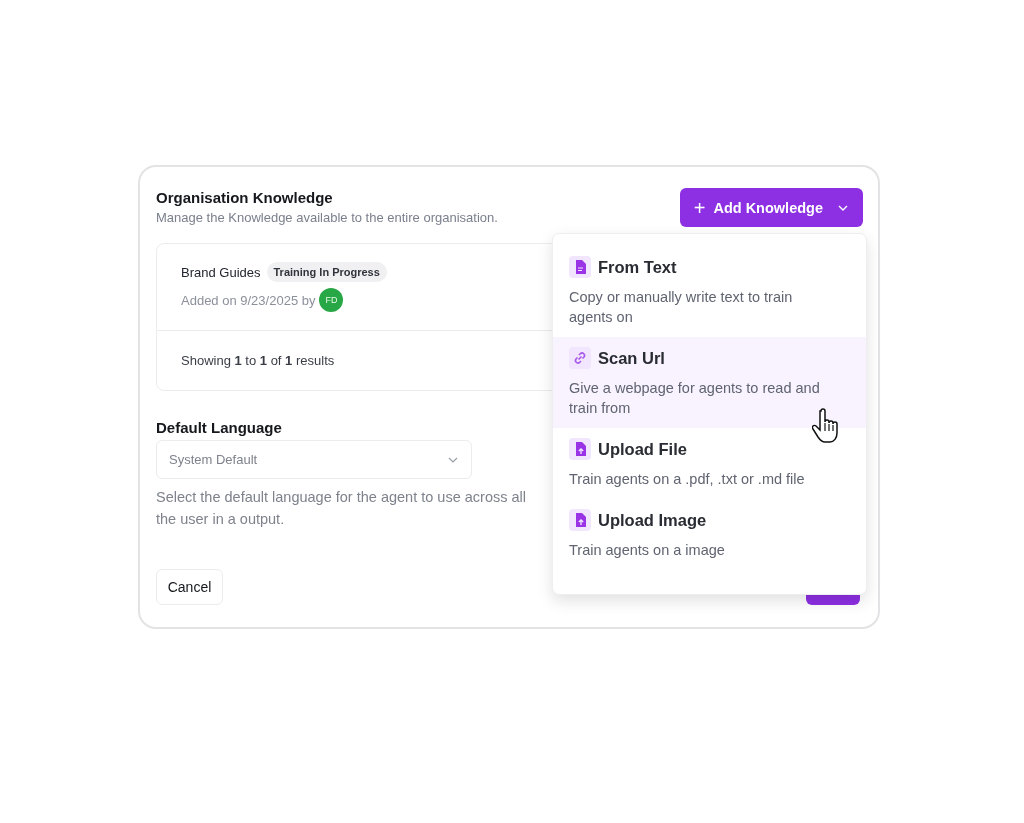 This screenshot has height=823, width=1024. Describe the element at coordinates (709, 463) in the screenshot. I see `menu-item: Upload File Train agents on a .pdf, .txt or .md file` at that location.